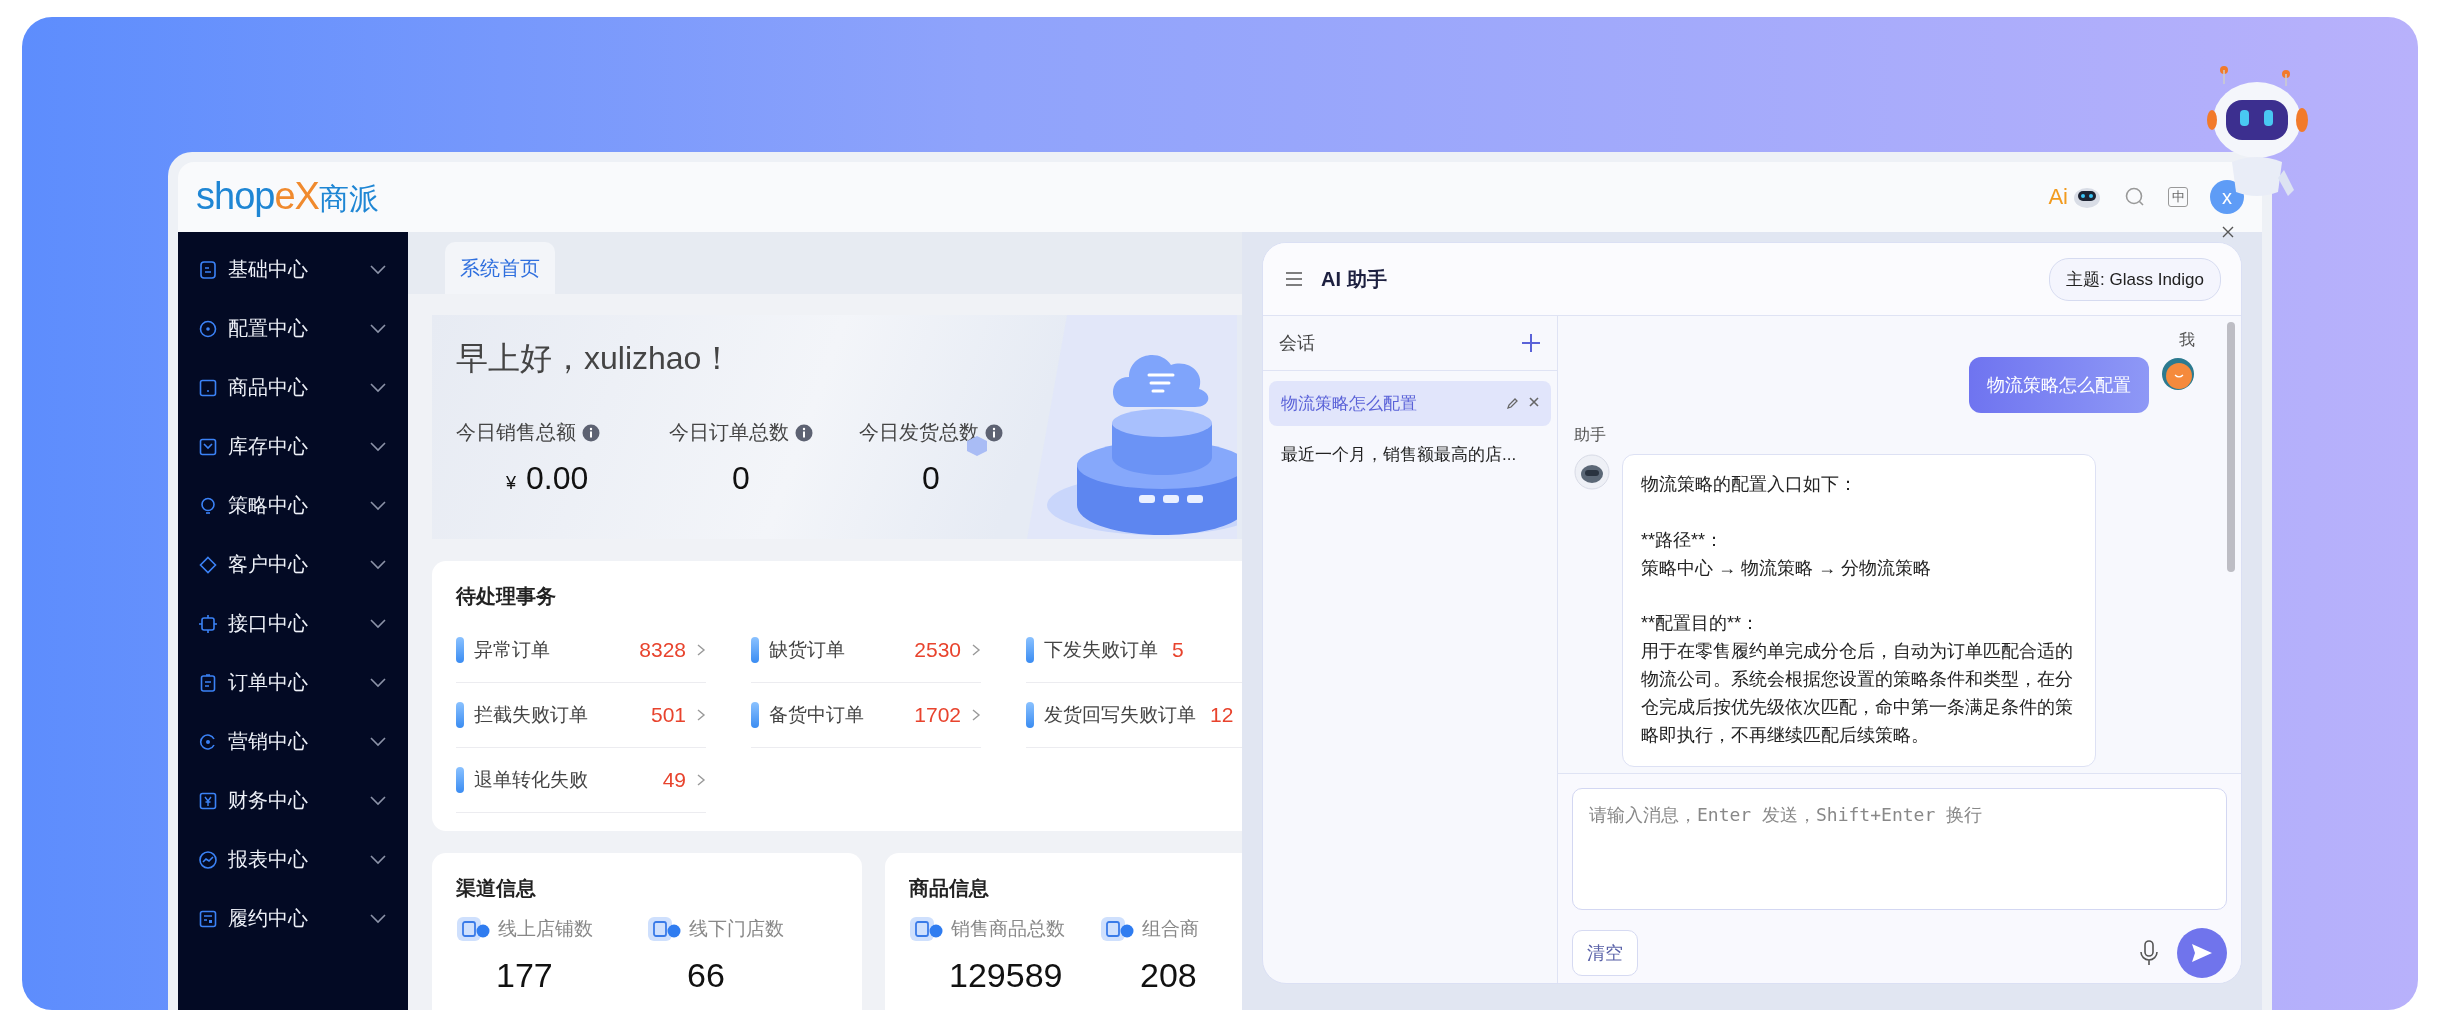 This screenshot has height=1034, width=2440. Describe the element at coordinates (736, 929) in the screenshot. I see `metric-label: 线下门店数` at that location.